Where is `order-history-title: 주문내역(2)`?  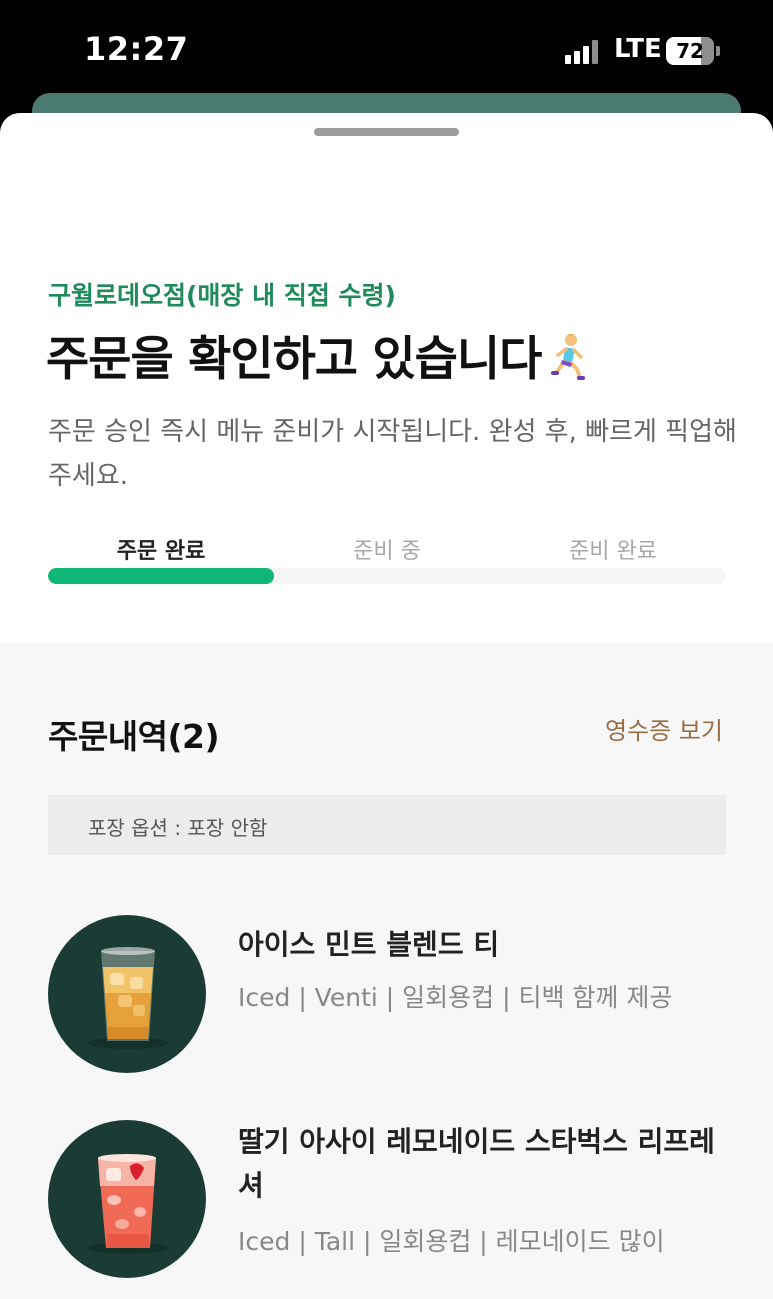 order-history-title: 주문내역(2) is located at coordinates (134, 736).